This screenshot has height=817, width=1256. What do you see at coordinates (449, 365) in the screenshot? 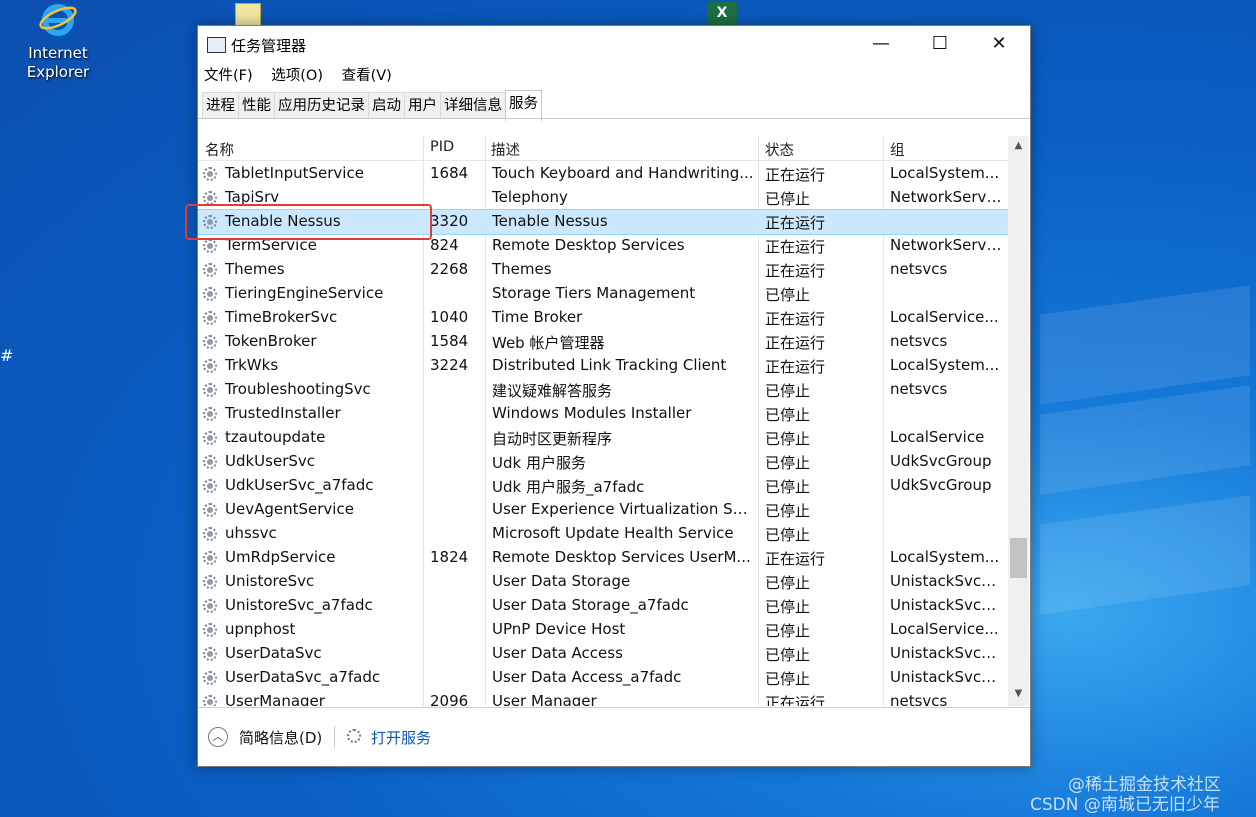
I see `cell-pid: 3224` at bounding box center [449, 365].